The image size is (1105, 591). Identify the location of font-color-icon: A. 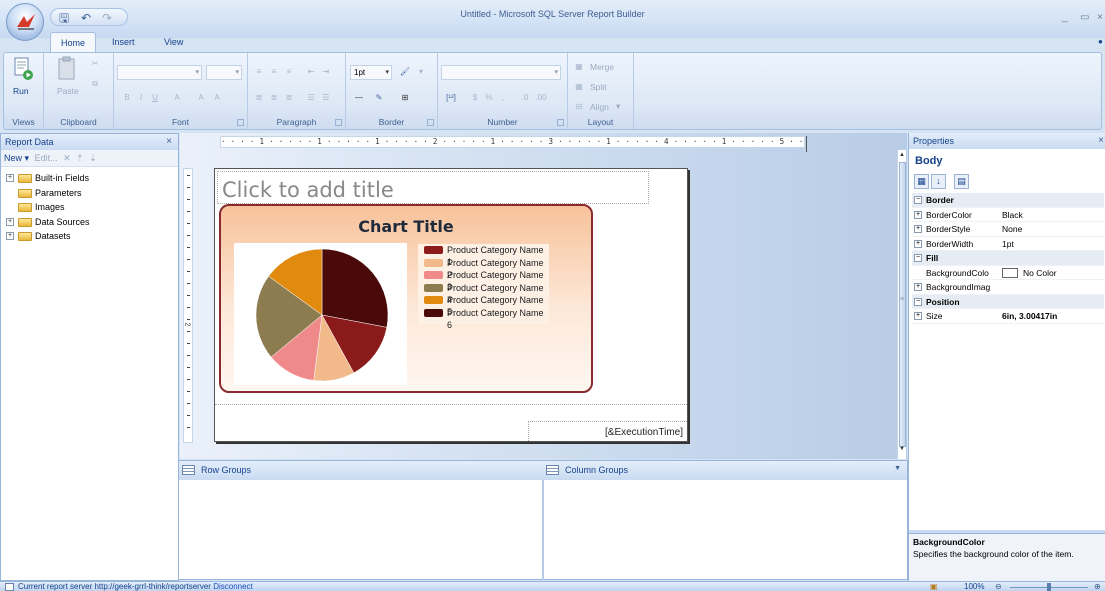
(177, 98).